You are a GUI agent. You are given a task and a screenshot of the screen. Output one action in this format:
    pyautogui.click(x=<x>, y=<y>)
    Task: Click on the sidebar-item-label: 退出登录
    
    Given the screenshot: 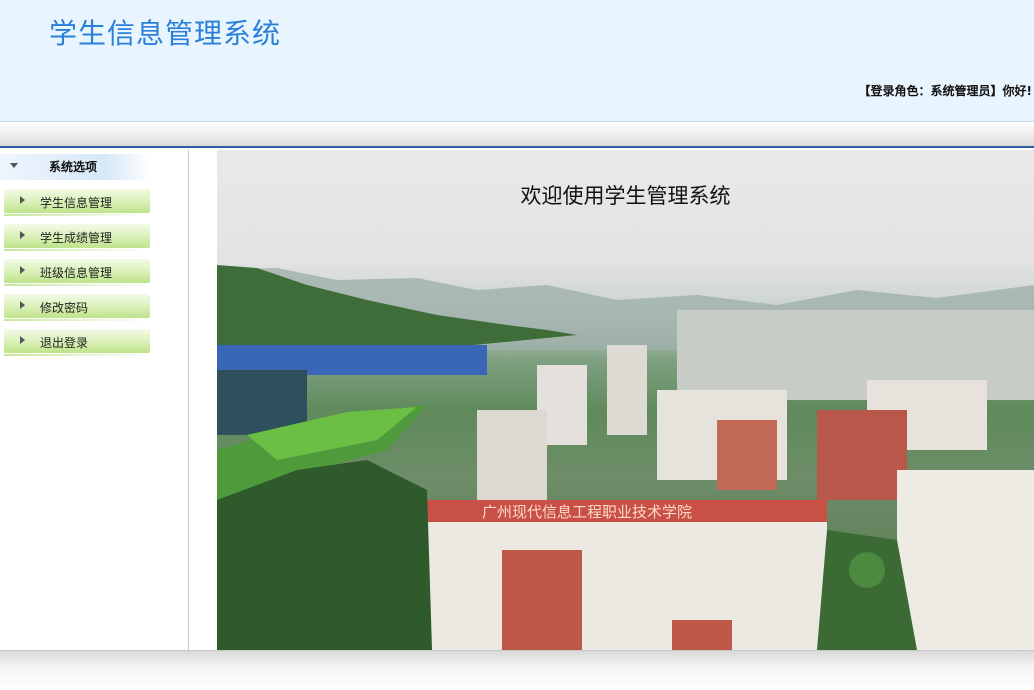 What is the action you would take?
    pyautogui.click(x=64, y=343)
    